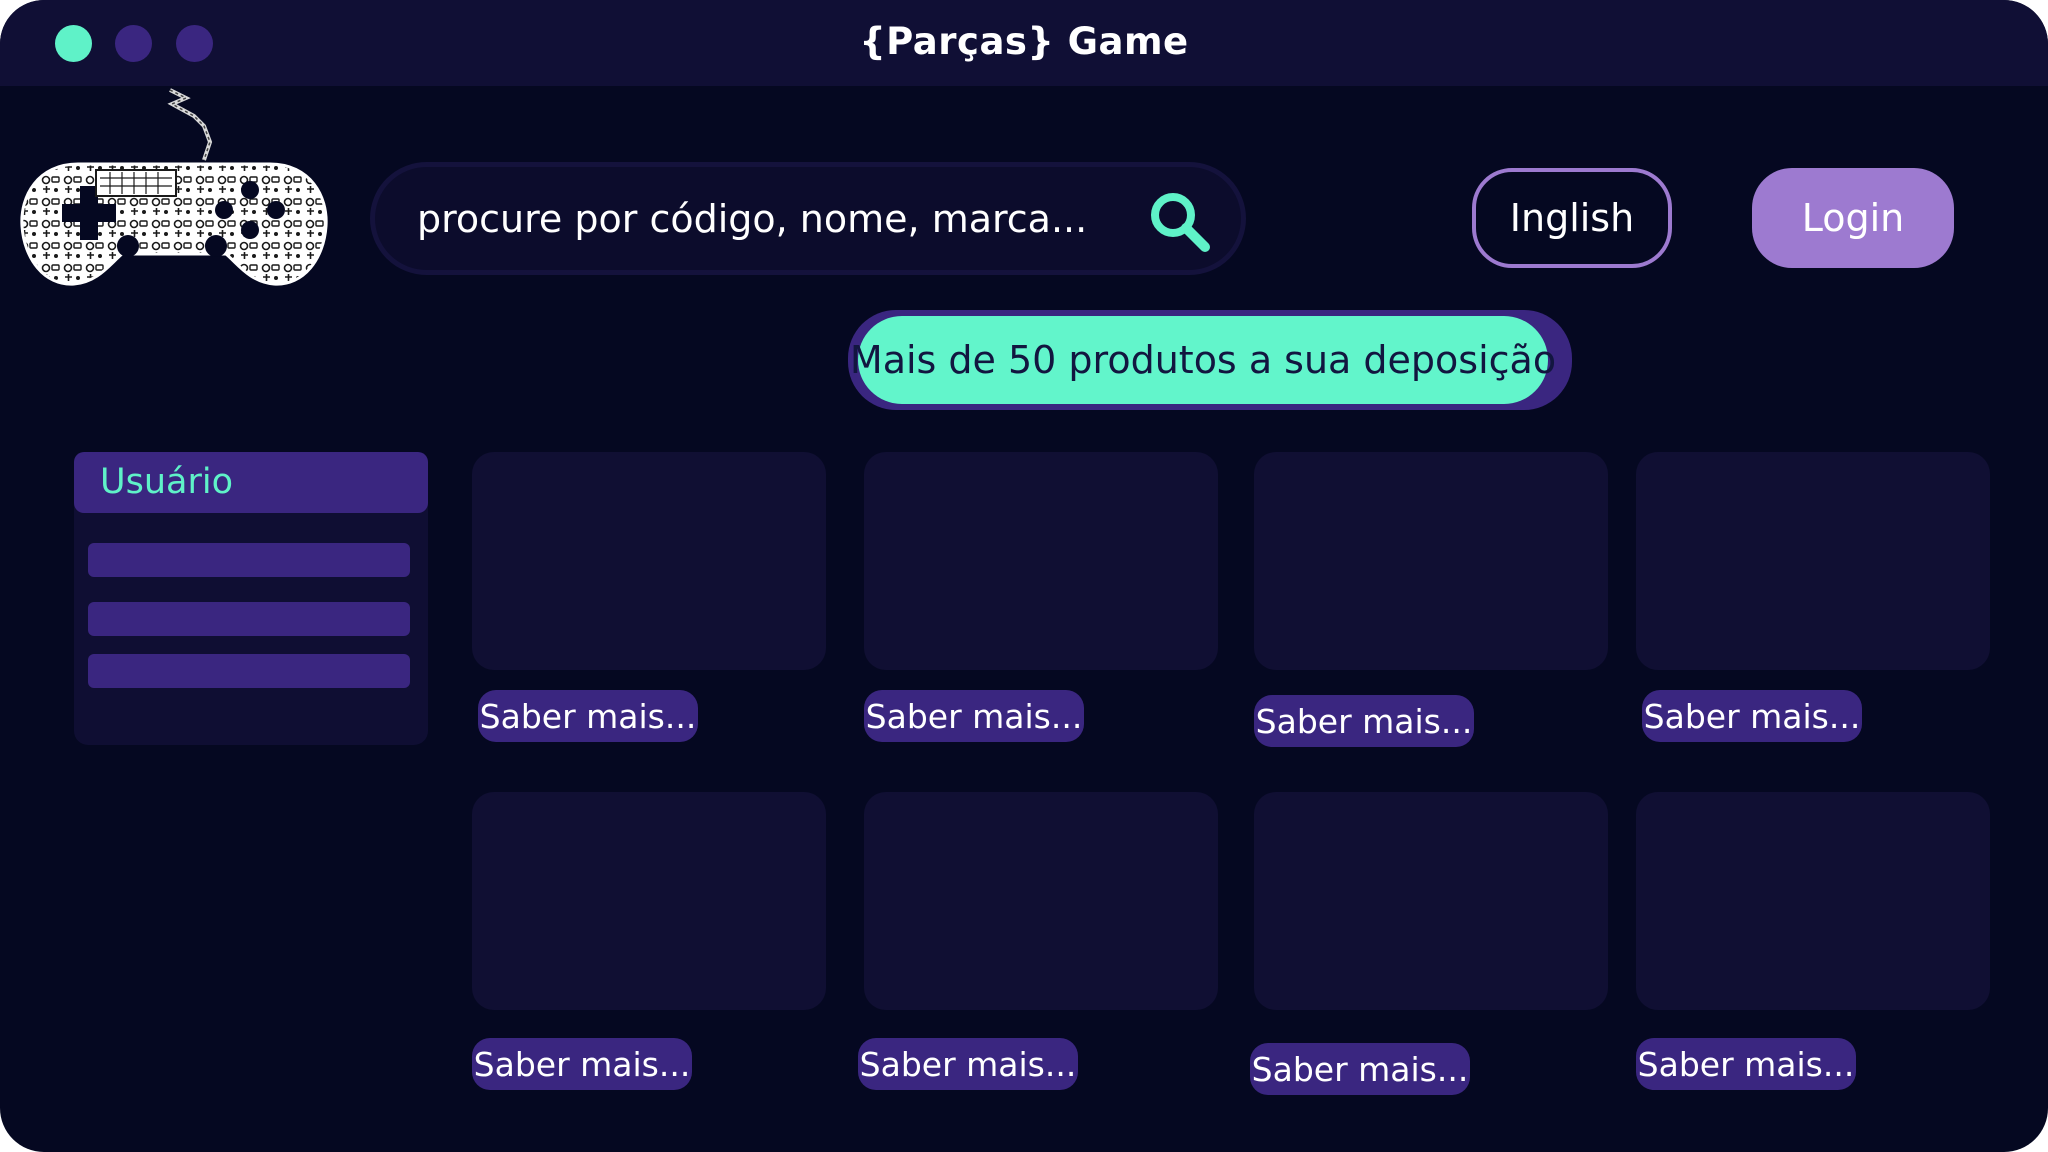 The image size is (2048, 1152). I want to click on promo-banner-text: Mais de 50 produtos a sua deposição, so click(1203, 360).